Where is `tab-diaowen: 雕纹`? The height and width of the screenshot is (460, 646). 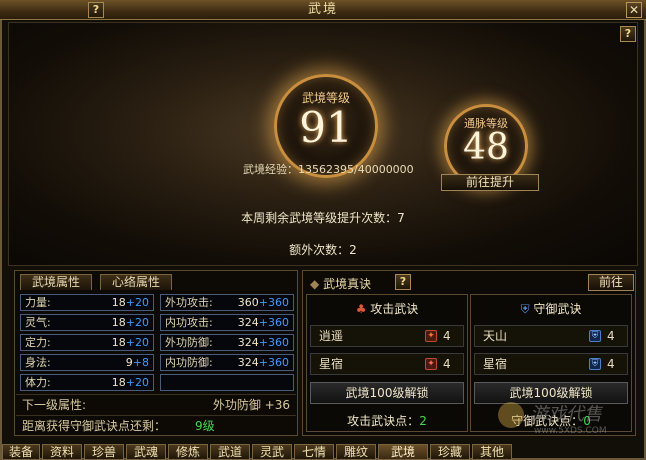
tab-diaowen: 雕纹 is located at coordinates (356, 452).